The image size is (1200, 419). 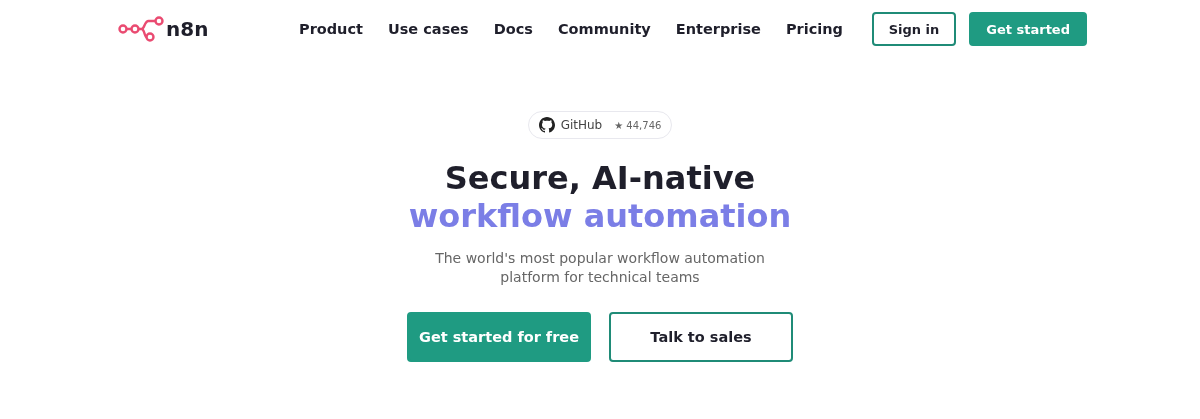 What do you see at coordinates (600, 216) in the screenshot?
I see `headline-accent: workflow automation` at bounding box center [600, 216].